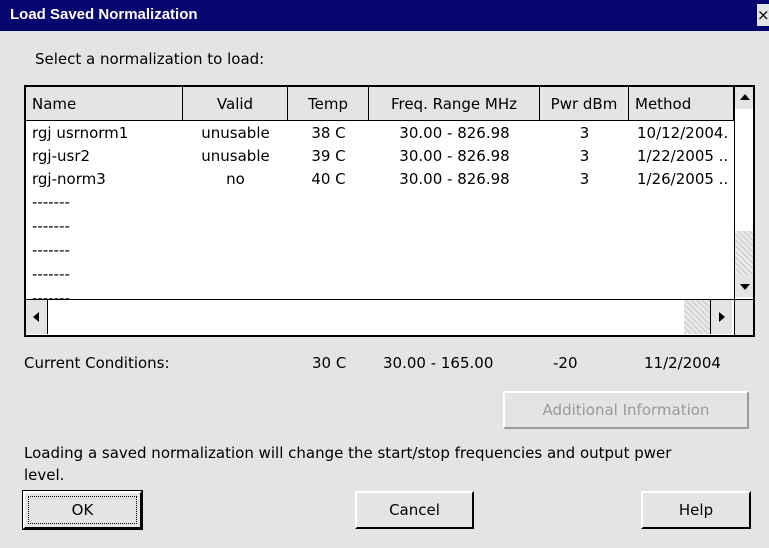  Describe the element at coordinates (69, 179) in the screenshot. I see `cell-name: rgj-norm3` at that location.